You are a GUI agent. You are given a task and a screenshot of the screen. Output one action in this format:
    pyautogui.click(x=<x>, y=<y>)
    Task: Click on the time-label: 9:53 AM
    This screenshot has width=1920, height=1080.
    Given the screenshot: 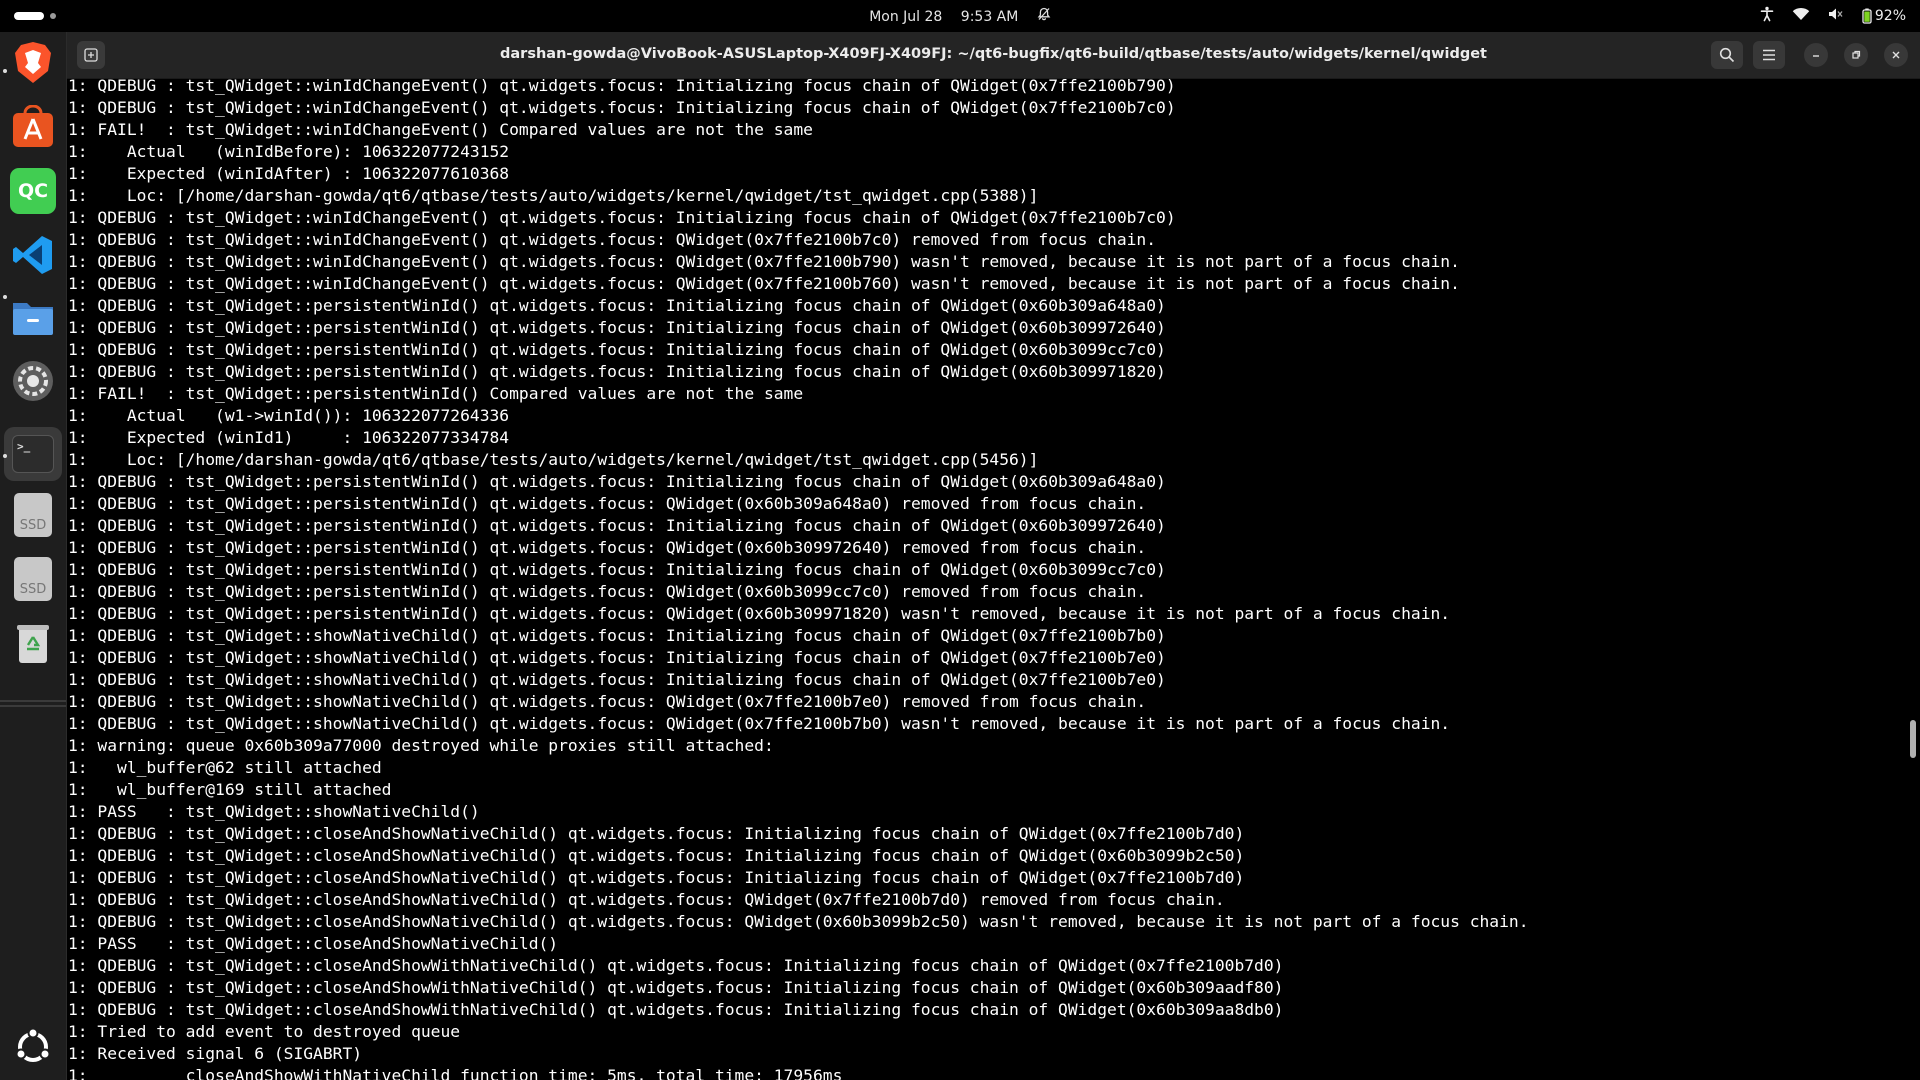 What is the action you would take?
    pyautogui.click(x=989, y=17)
    